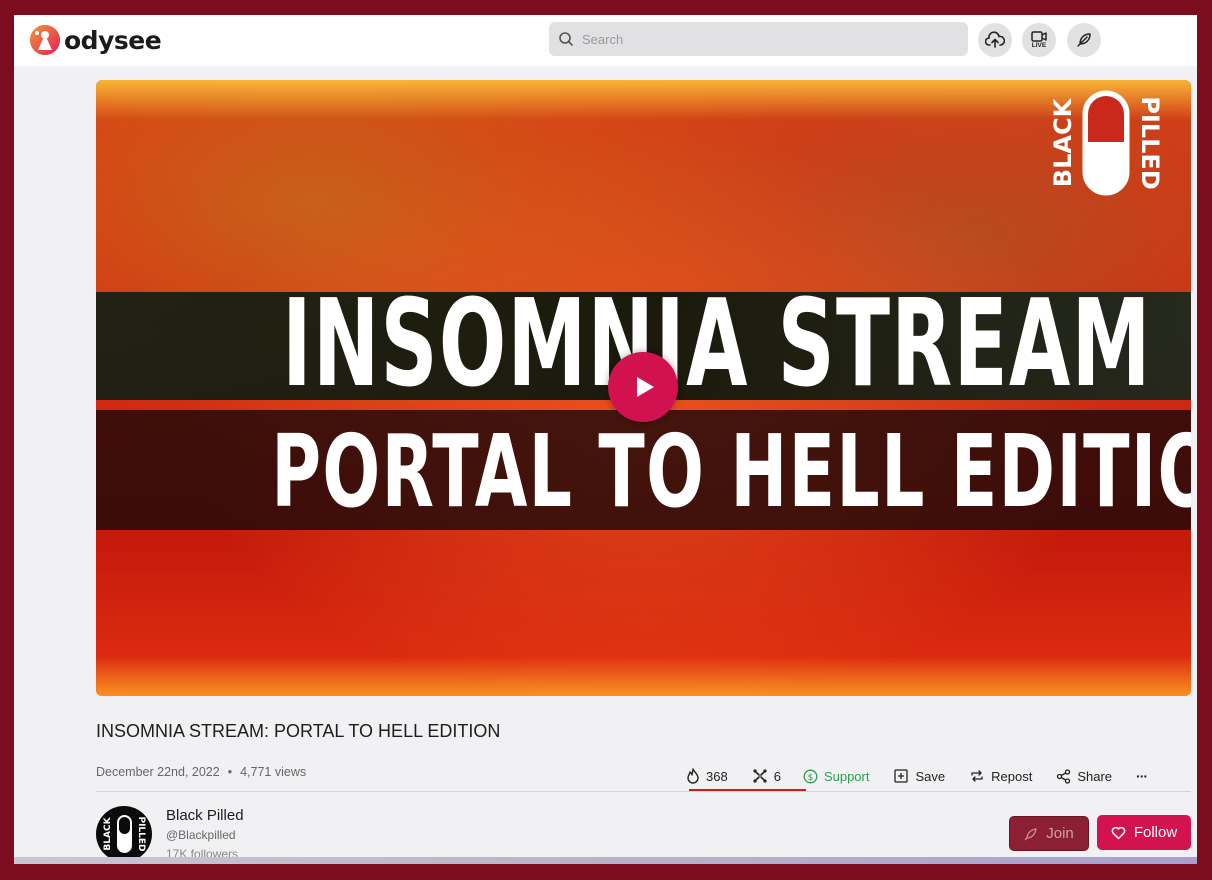  I want to click on more-options-button: ···, so click(1142, 776).